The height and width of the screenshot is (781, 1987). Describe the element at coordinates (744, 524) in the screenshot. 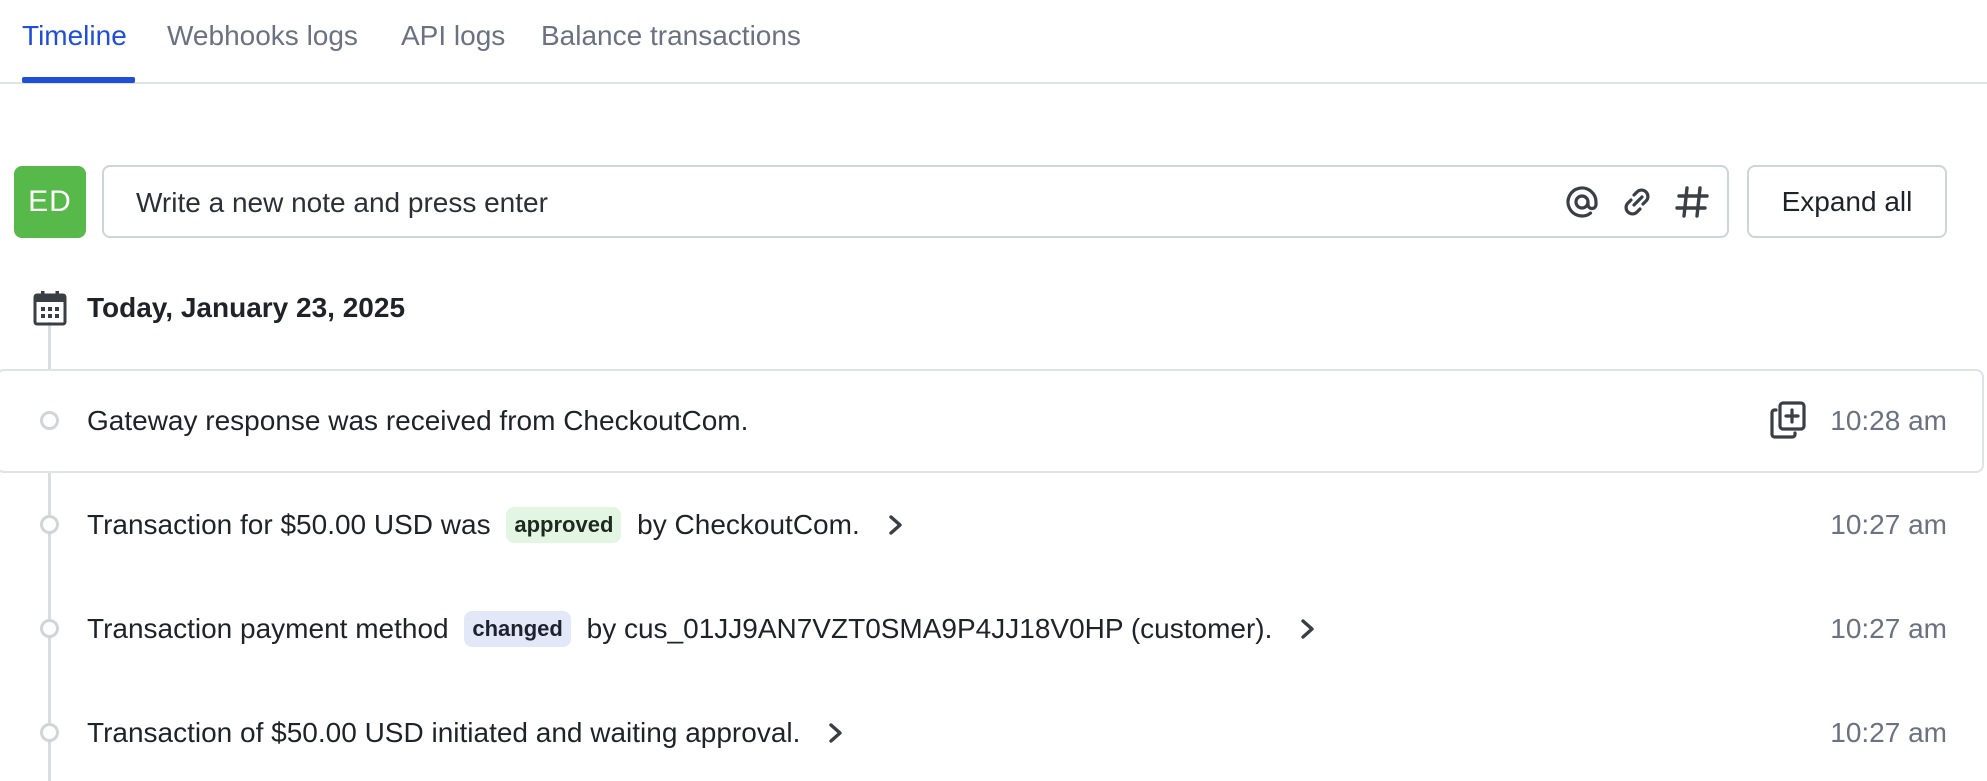

I see `event-message-suffix: by CheckoutCom.` at that location.